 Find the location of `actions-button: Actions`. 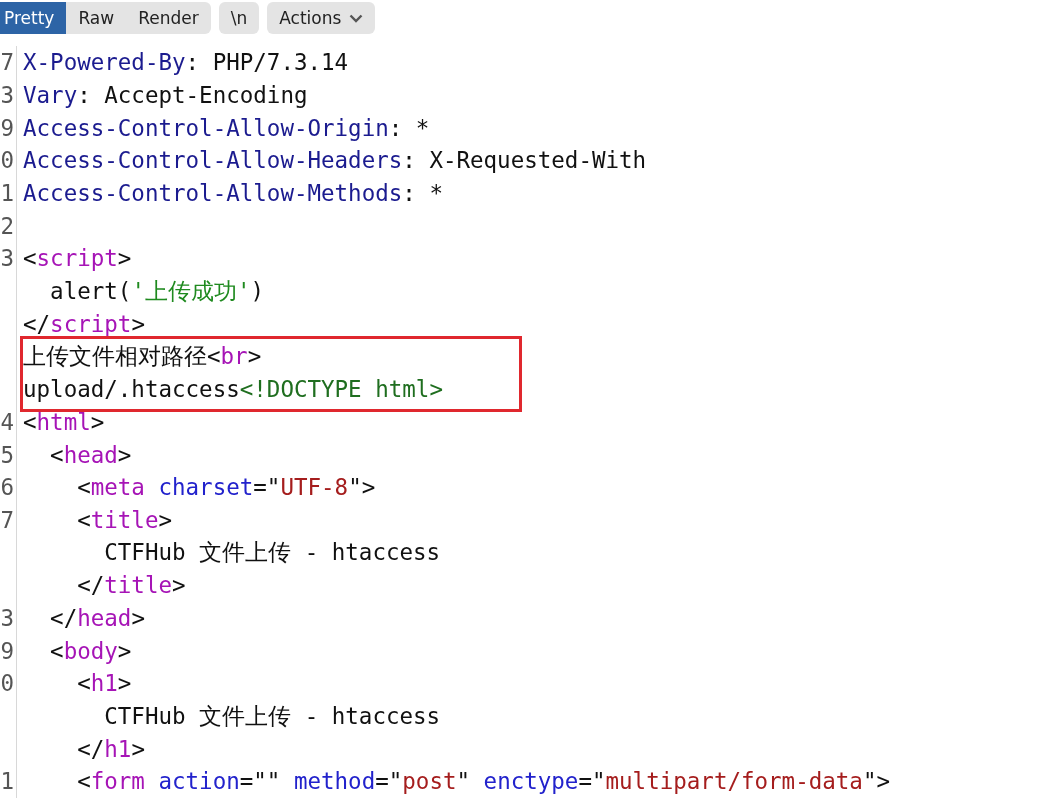

actions-button: Actions is located at coordinates (321, 18).